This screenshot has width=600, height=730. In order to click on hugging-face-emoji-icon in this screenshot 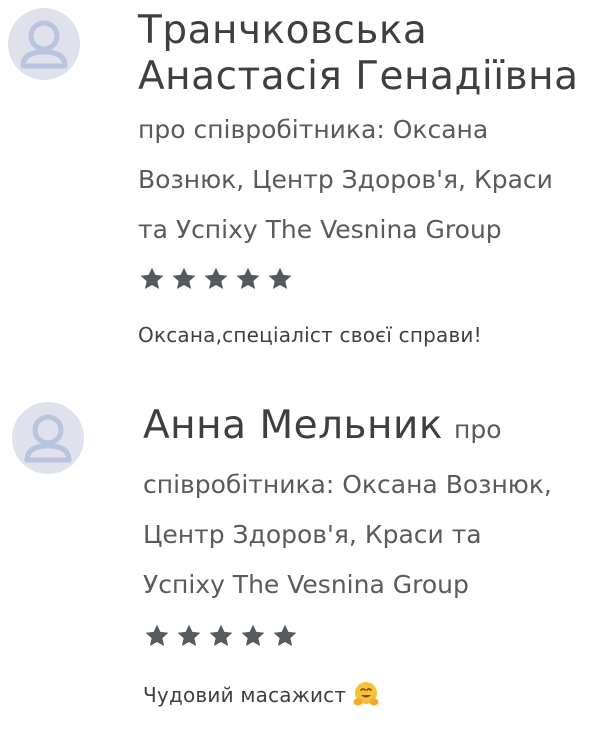, I will do `click(366, 696)`.